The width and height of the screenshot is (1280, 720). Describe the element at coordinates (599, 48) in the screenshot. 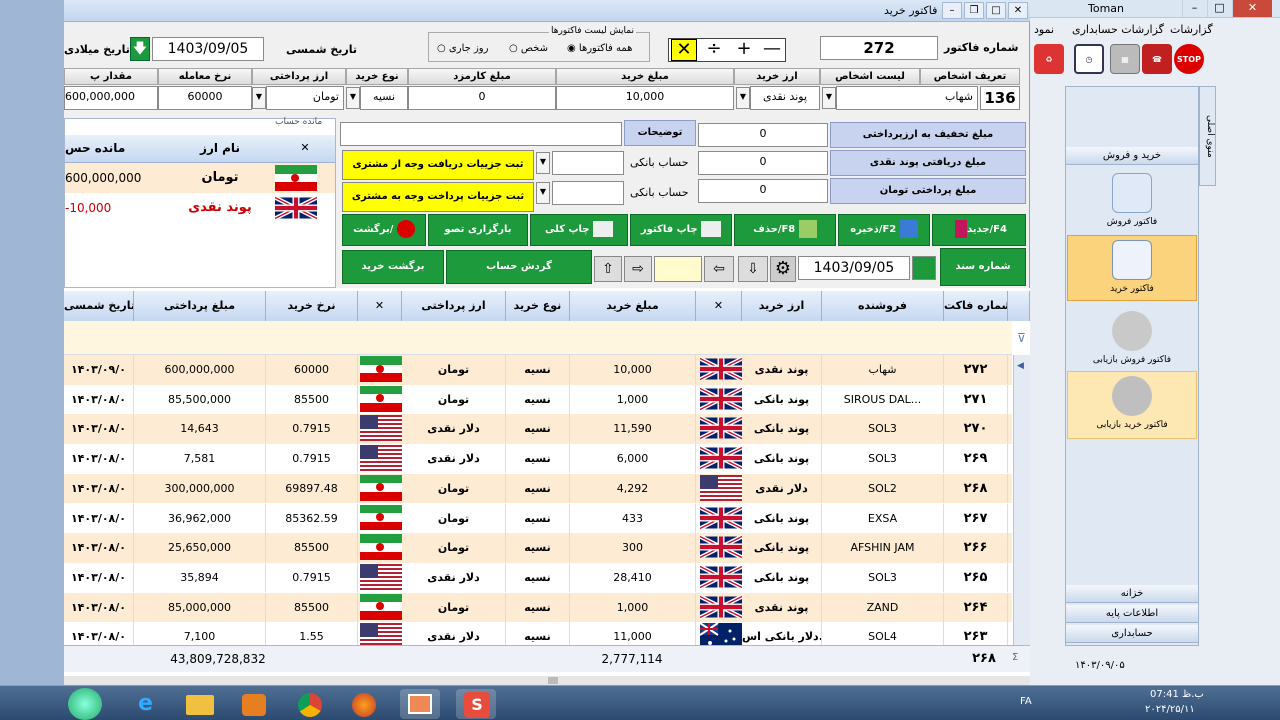

I see `radio-all-invoices: ◉ همه فاکتورها` at that location.